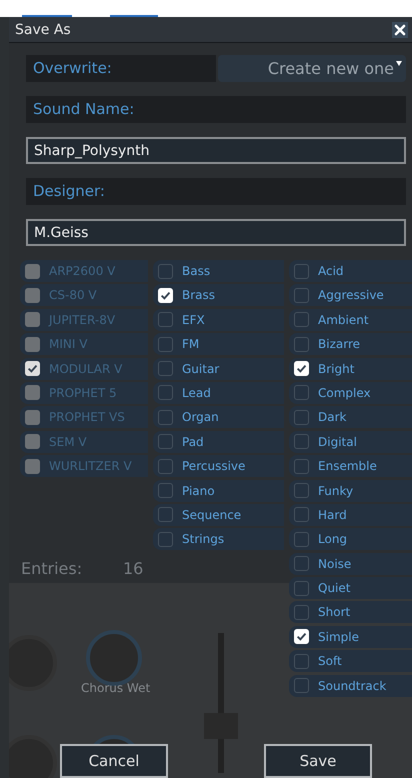 The width and height of the screenshot is (412, 778). I want to click on tag-checkbox-item: Short, so click(350, 612).